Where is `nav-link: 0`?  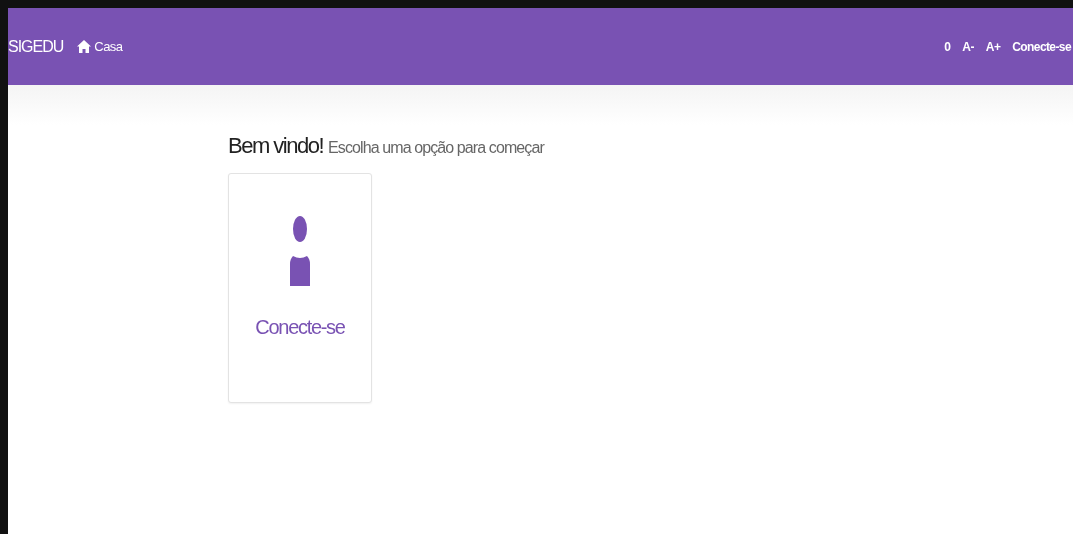 nav-link: 0 is located at coordinates (947, 46).